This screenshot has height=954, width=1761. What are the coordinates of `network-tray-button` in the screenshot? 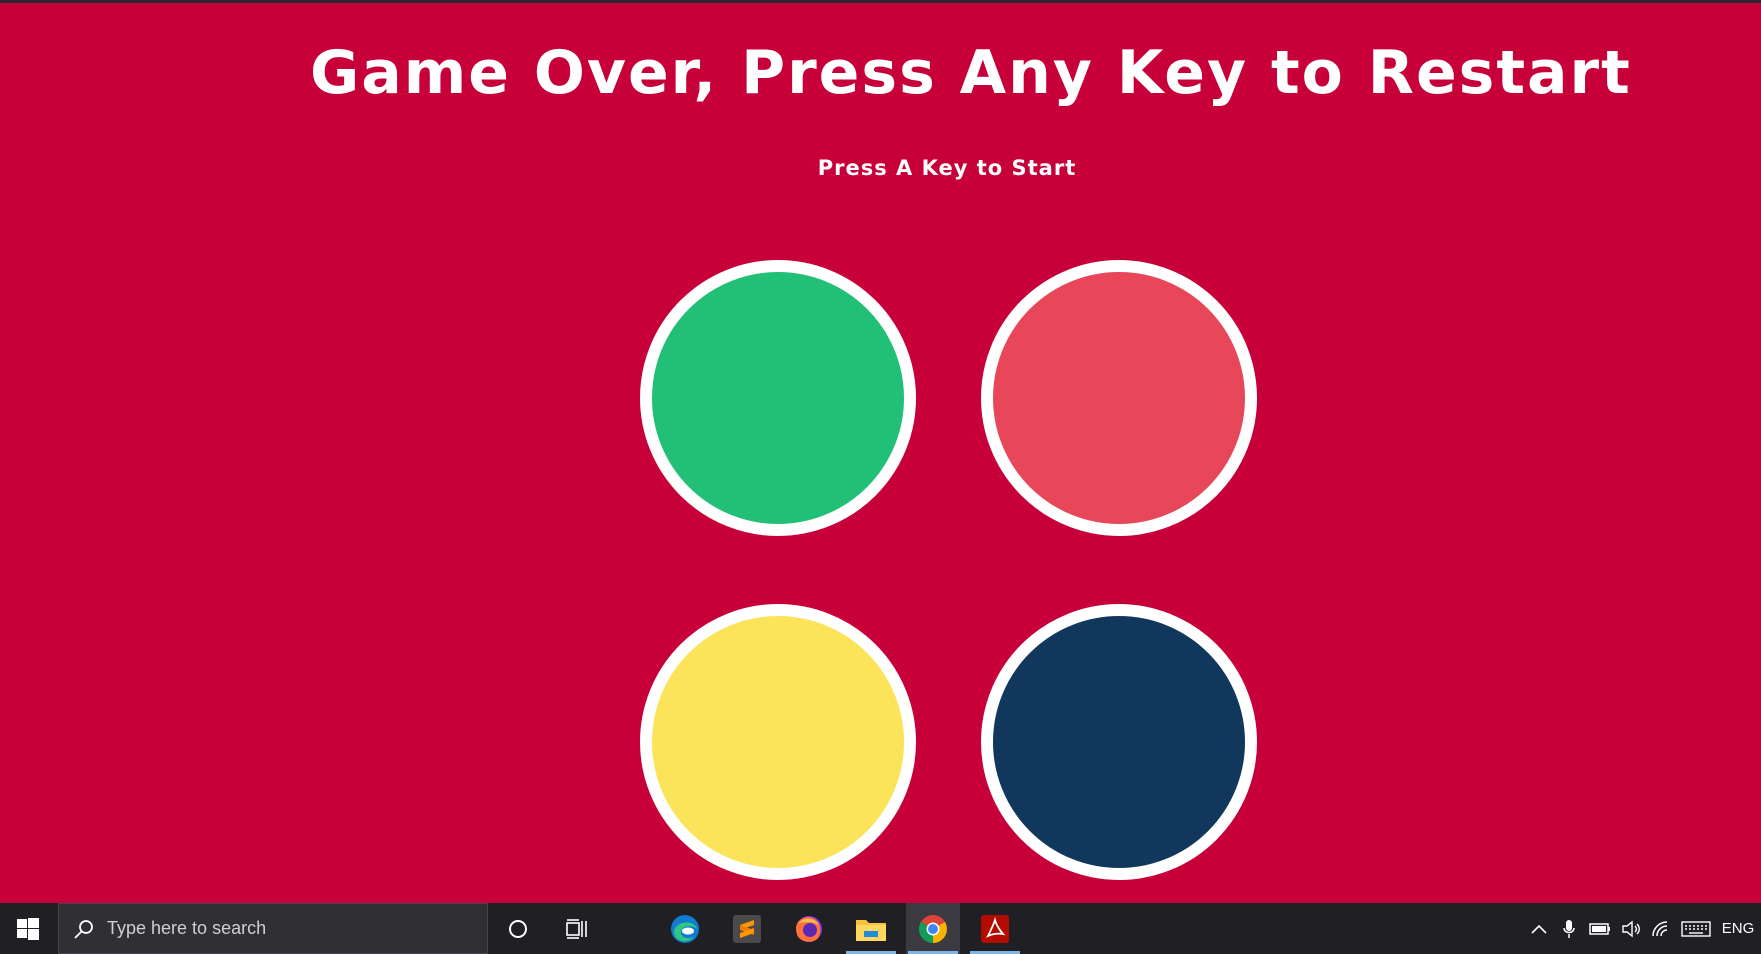 It's located at (1661, 928).